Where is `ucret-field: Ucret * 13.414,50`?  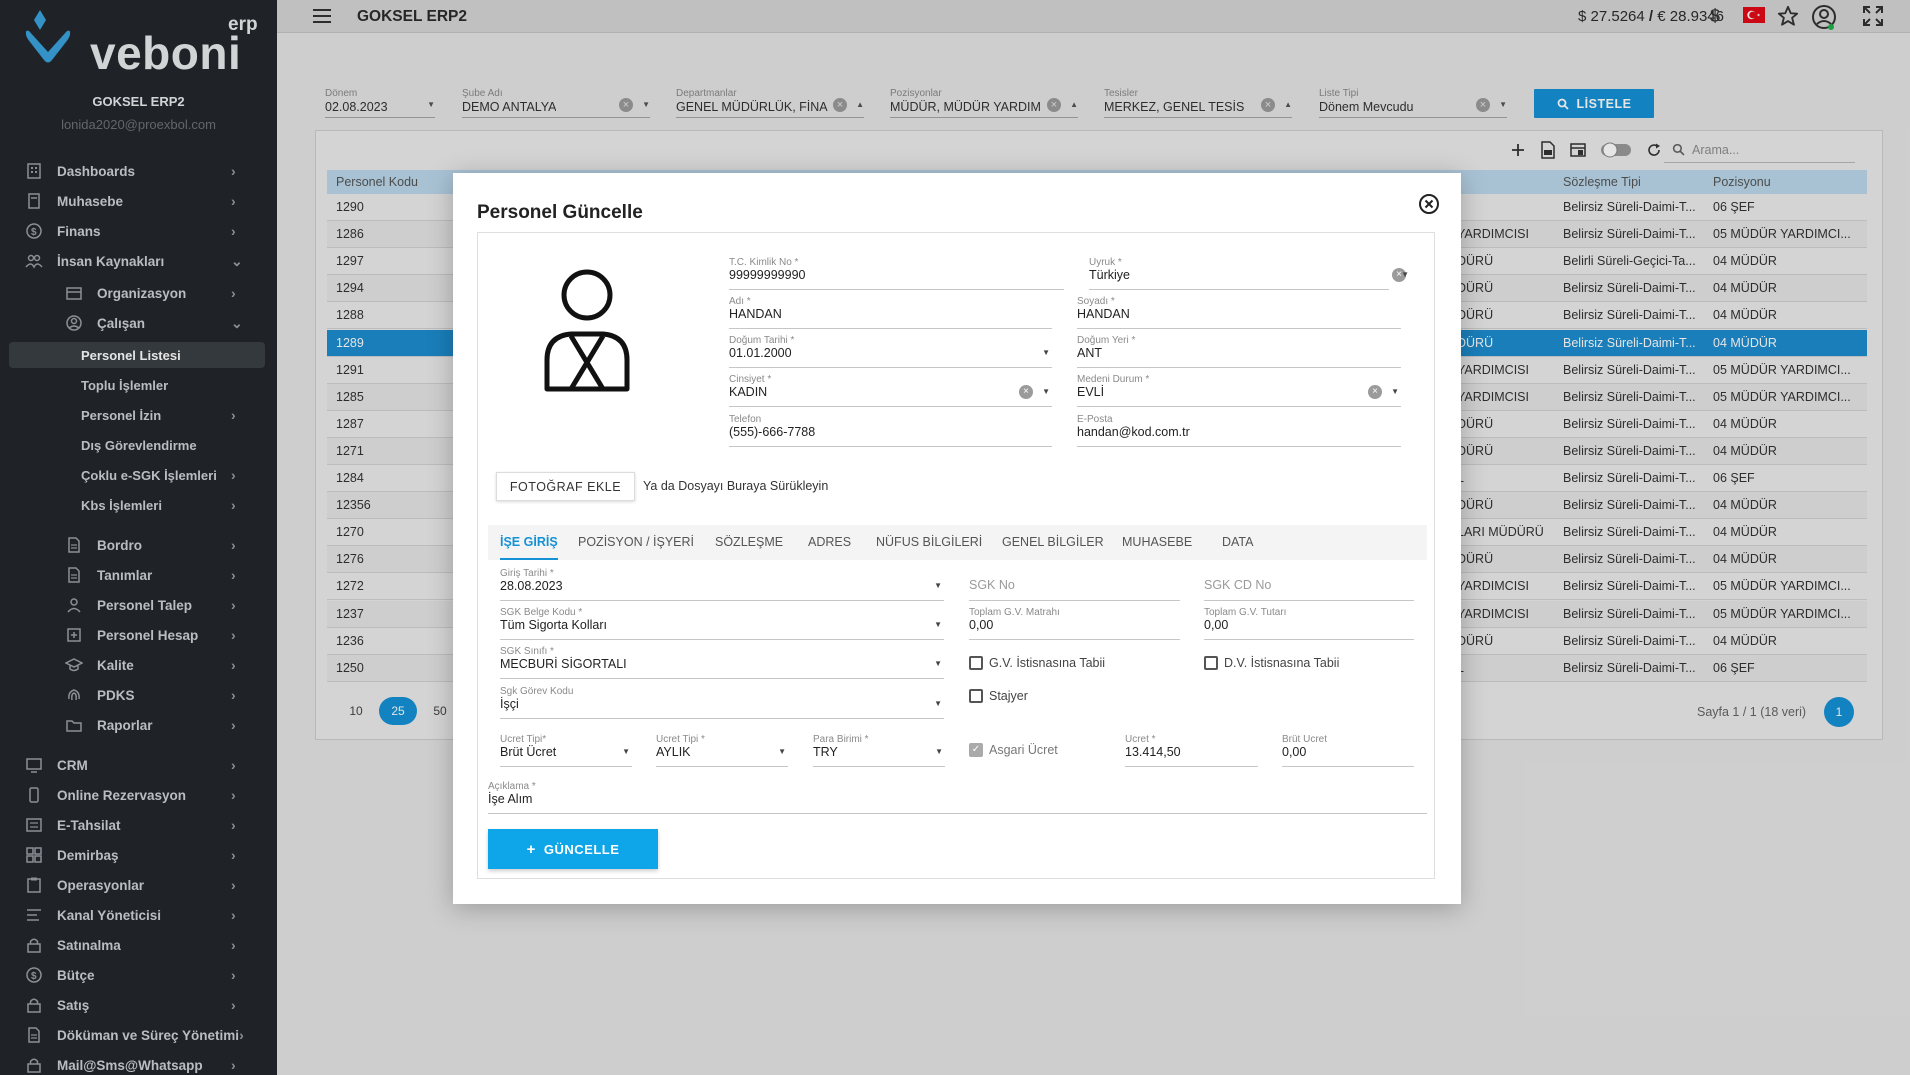
ucret-field: Ucret * 13.414,50 is located at coordinates (1191, 750).